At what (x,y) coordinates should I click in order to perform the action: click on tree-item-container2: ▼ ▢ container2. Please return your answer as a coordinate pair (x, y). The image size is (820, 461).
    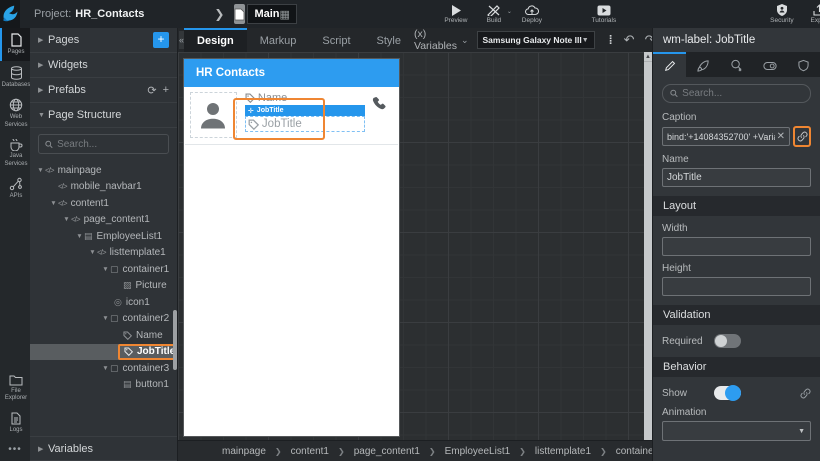
    Looking at the image, I should click on (103, 319).